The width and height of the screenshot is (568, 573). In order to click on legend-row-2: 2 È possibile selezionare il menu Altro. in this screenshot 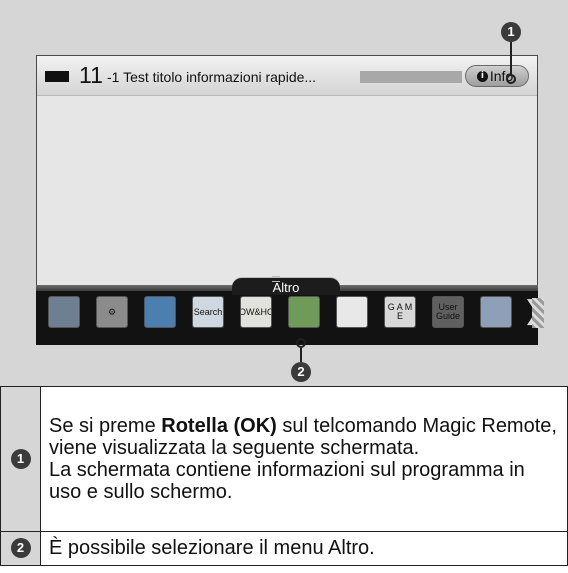, I will do `click(284, 548)`.